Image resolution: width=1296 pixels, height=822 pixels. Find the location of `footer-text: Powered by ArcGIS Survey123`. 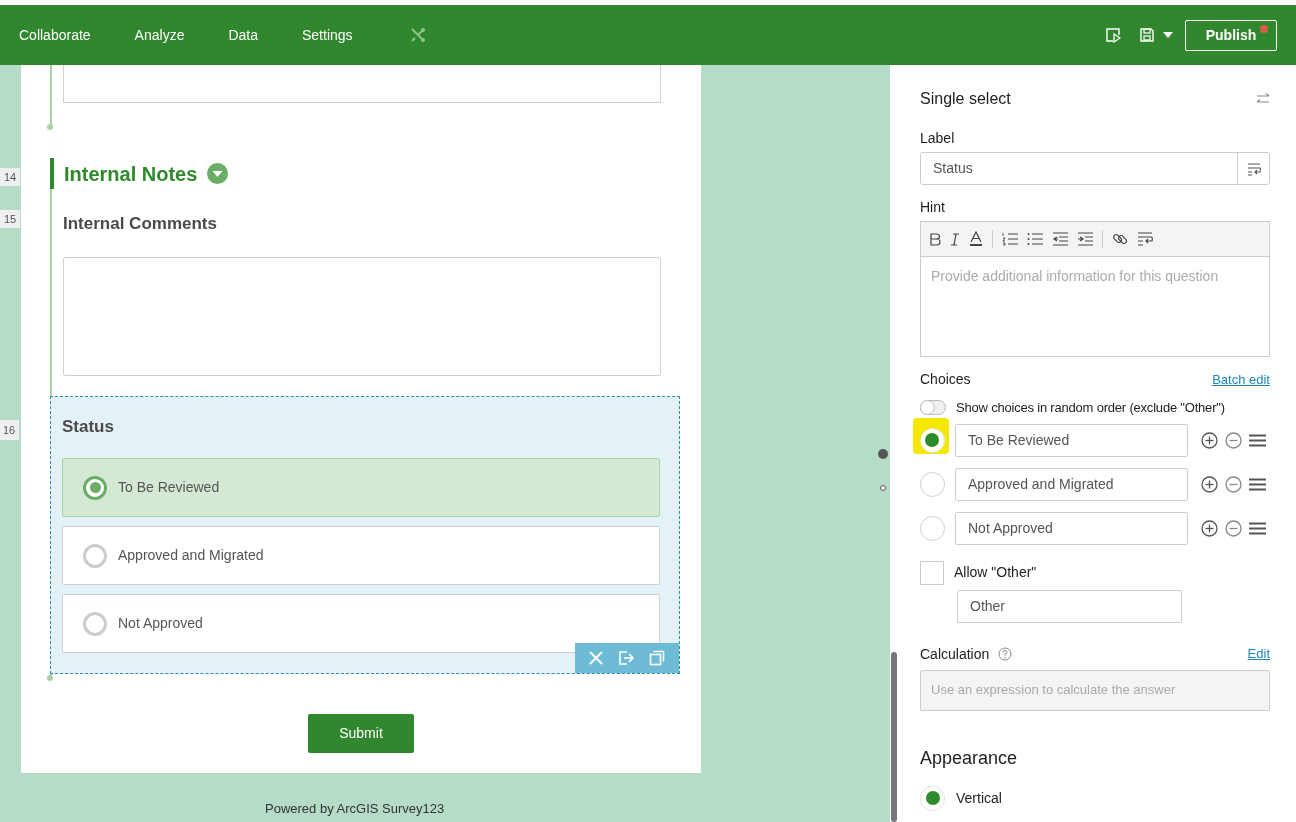

footer-text: Powered by ArcGIS Survey123 is located at coordinates (355, 809).